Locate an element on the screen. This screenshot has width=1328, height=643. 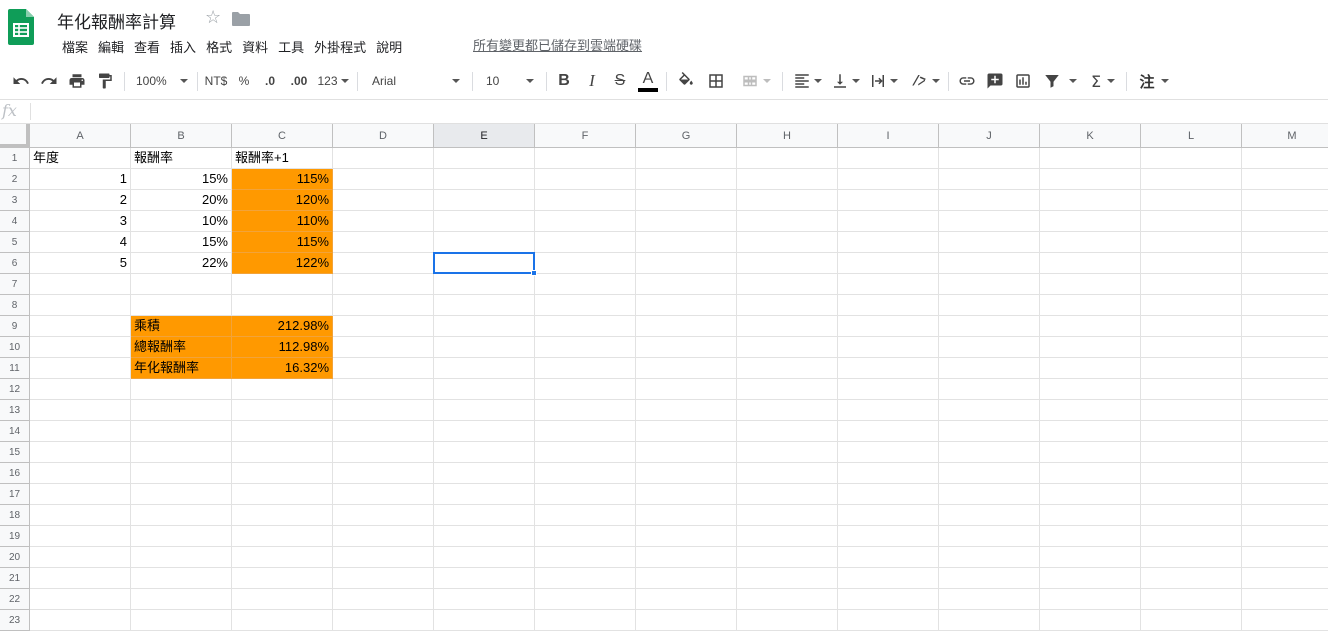
column-header-f: F is located at coordinates (585, 136).